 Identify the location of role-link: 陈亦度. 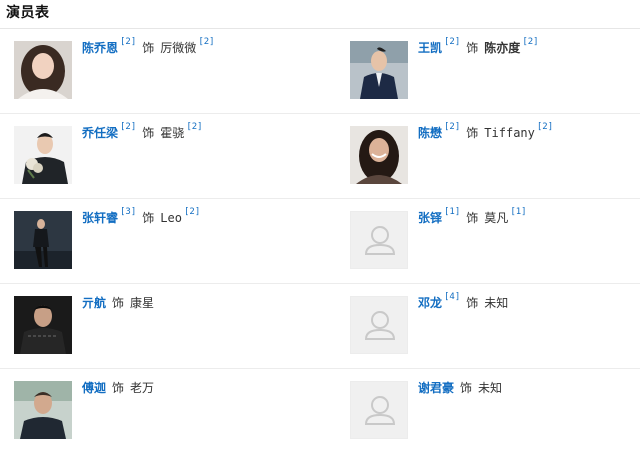
(502, 48).